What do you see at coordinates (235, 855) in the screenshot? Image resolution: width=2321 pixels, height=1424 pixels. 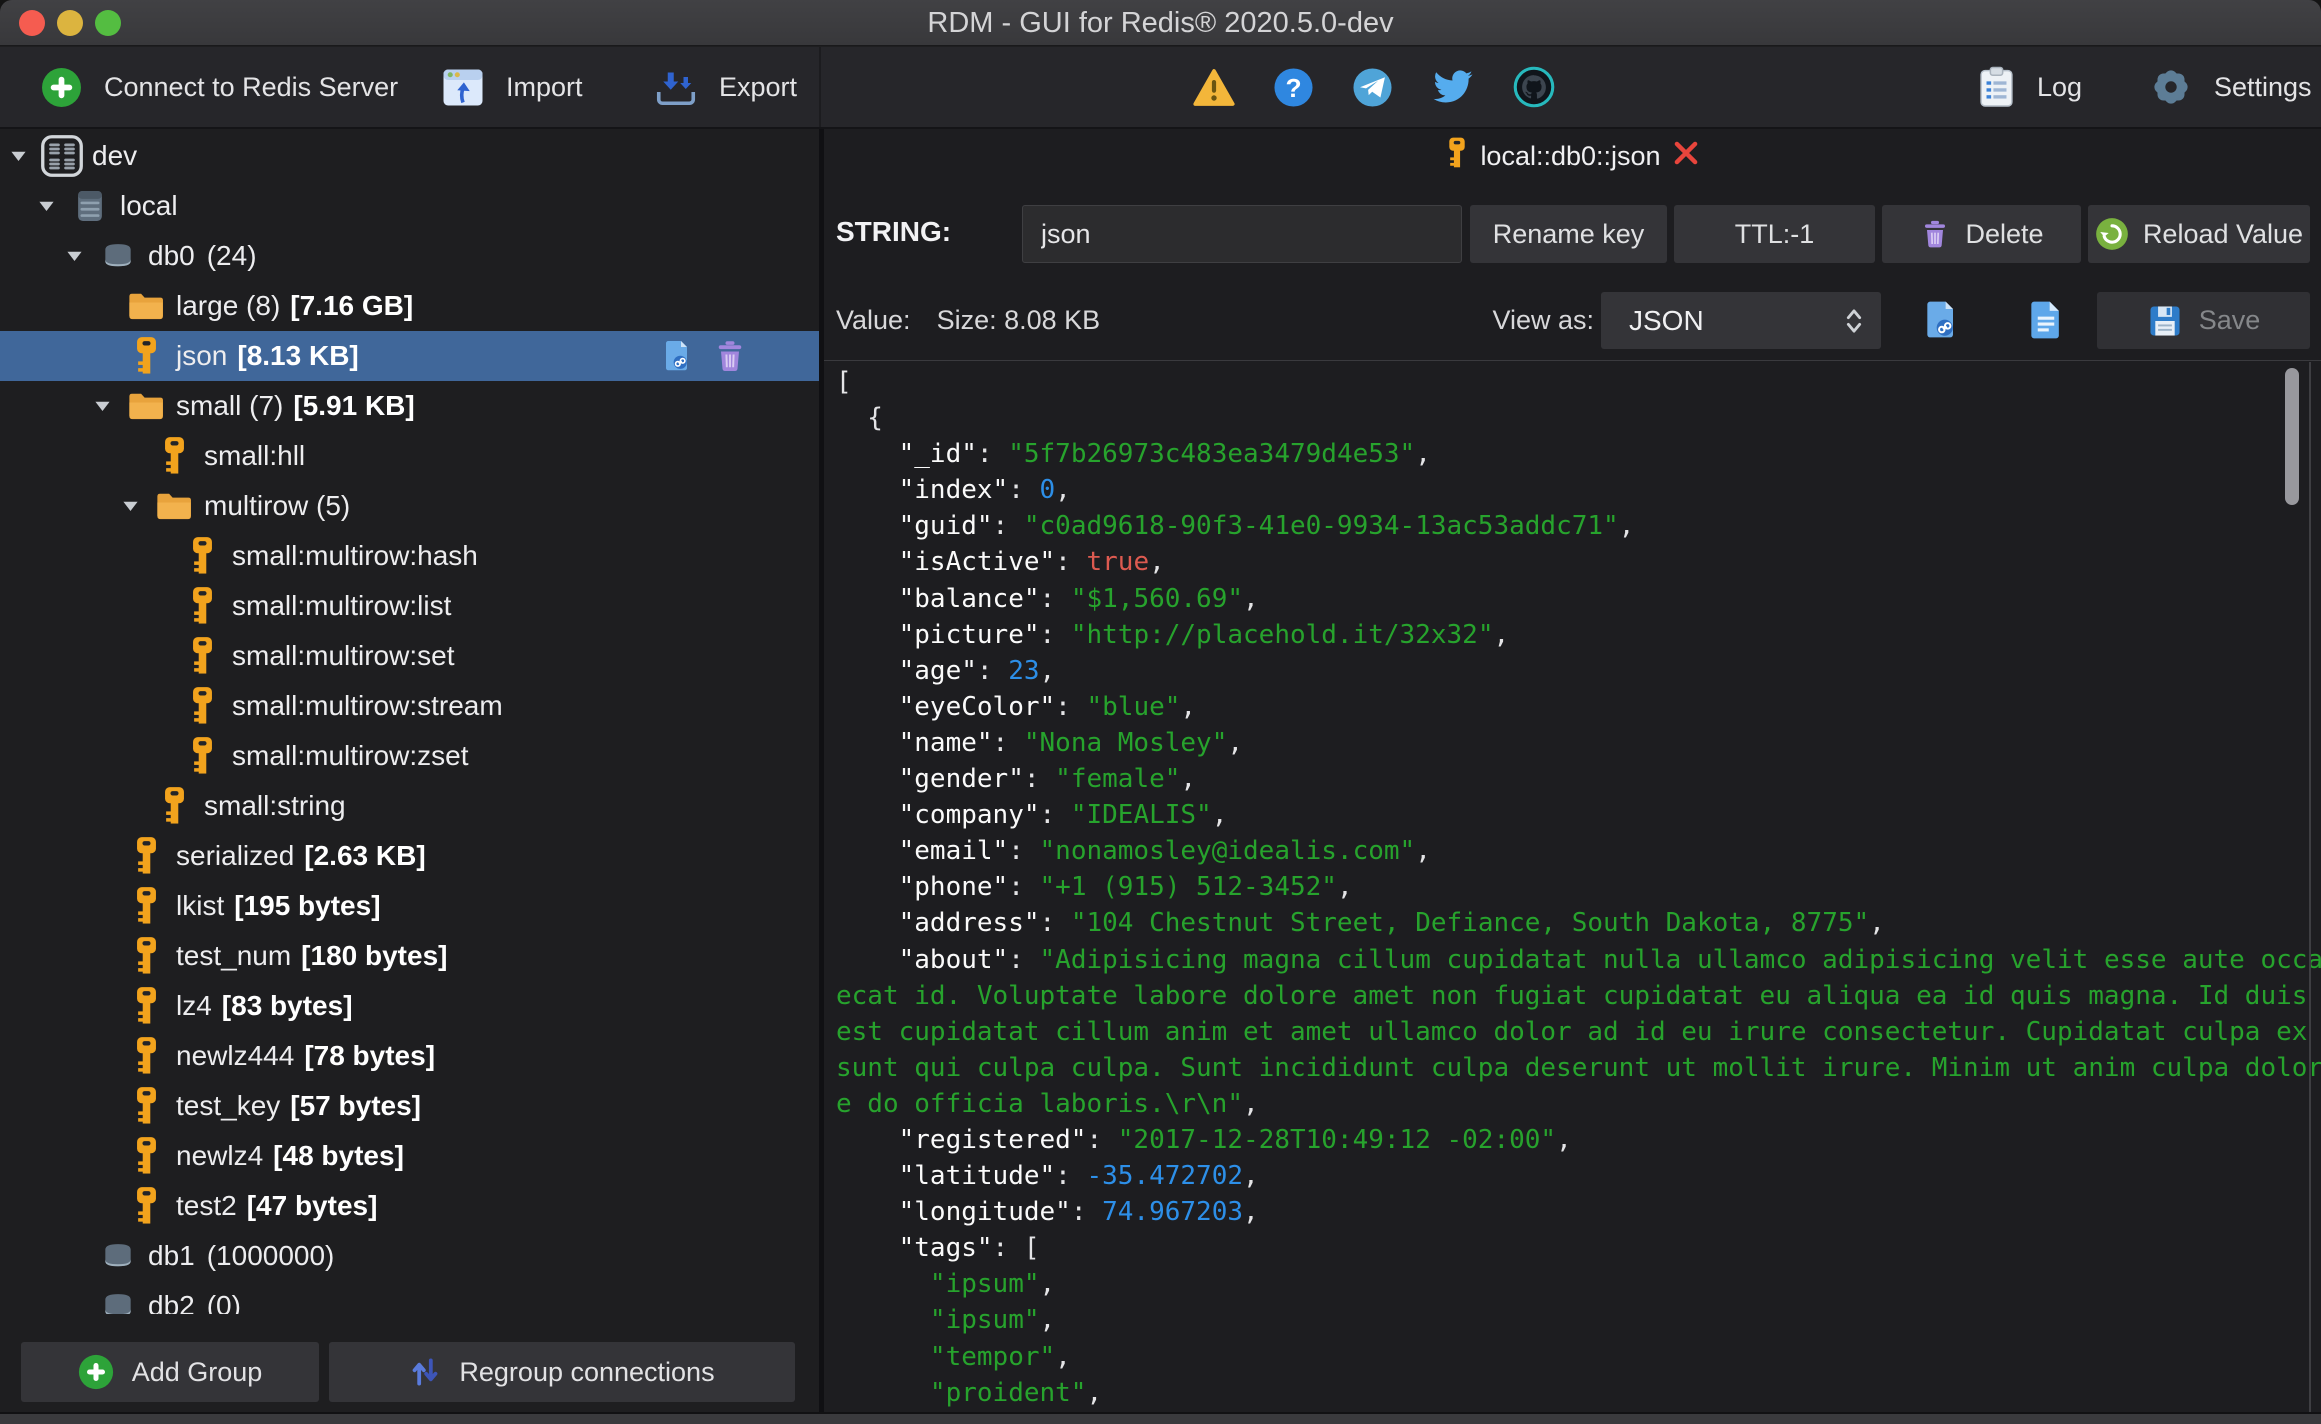 I see `tree-item-label: serialized` at bounding box center [235, 855].